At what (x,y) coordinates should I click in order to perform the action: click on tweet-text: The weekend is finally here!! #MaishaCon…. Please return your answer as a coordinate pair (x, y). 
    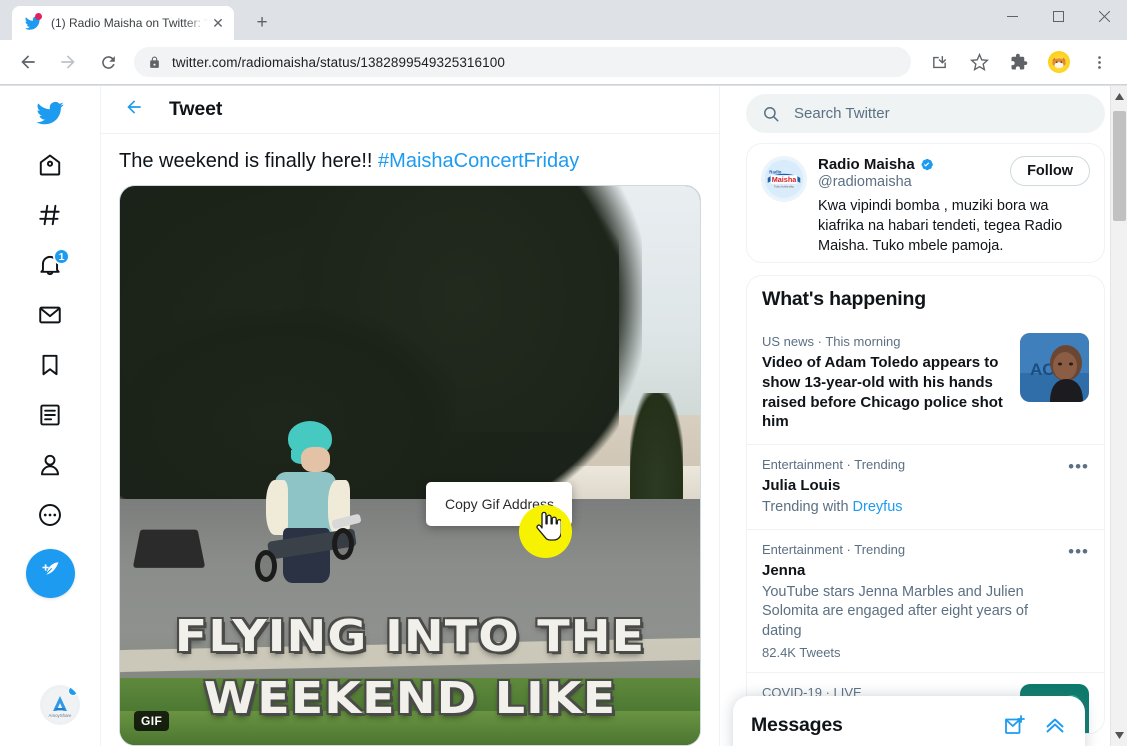
    Looking at the image, I should click on (410, 159).